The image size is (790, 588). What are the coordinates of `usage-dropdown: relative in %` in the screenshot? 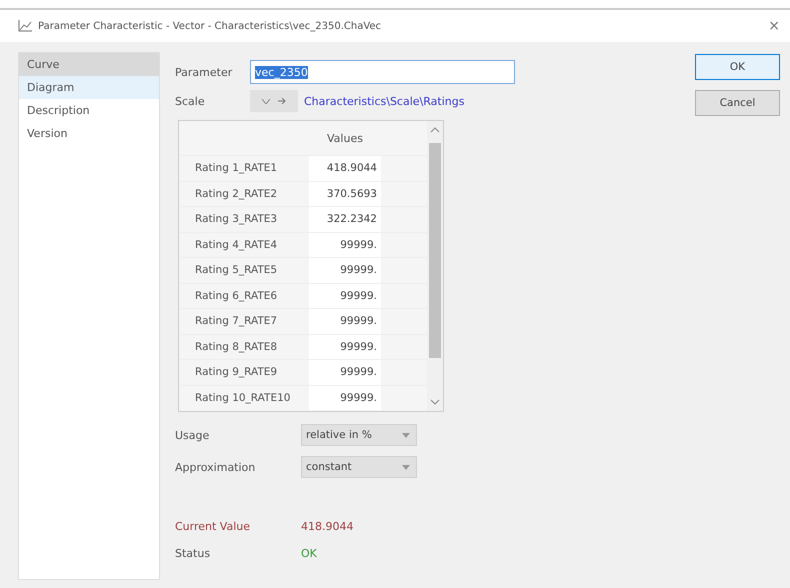 It's located at (359, 435).